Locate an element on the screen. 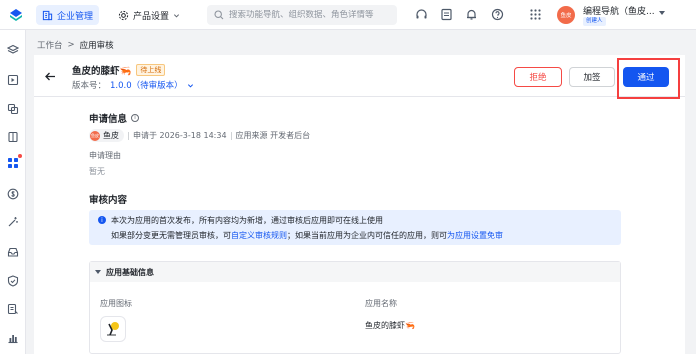 Image resolution: width=696 pixels, height=354 pixels. app-logo-icon is located at coordinates (113, 329).